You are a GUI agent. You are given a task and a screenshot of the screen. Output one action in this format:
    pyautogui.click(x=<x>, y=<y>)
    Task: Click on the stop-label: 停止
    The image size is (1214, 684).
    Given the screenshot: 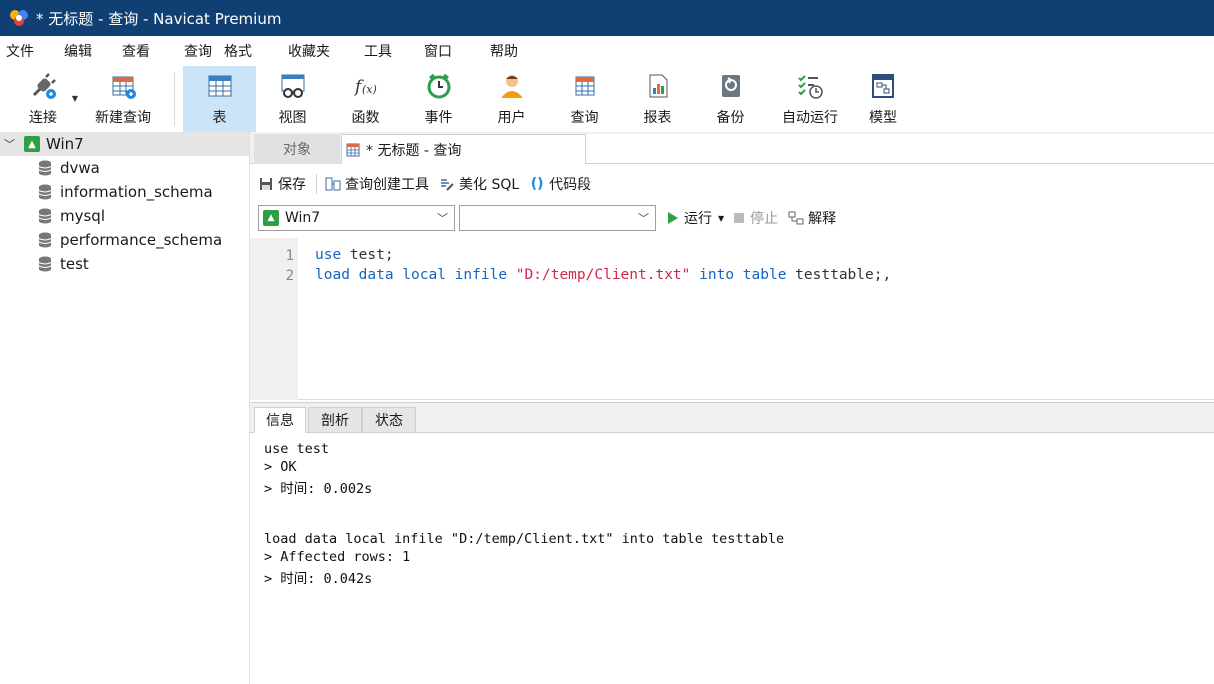 What is the action you would take?
    pyautogui.click(x=764, y=219)
    